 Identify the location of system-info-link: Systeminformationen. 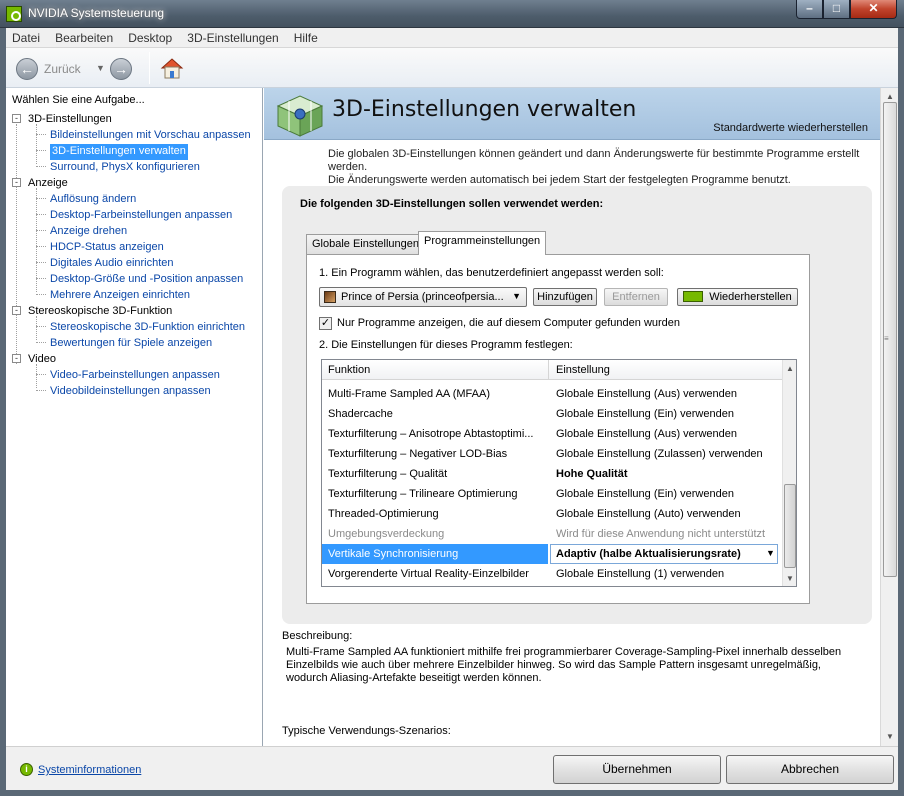
(89, 770).